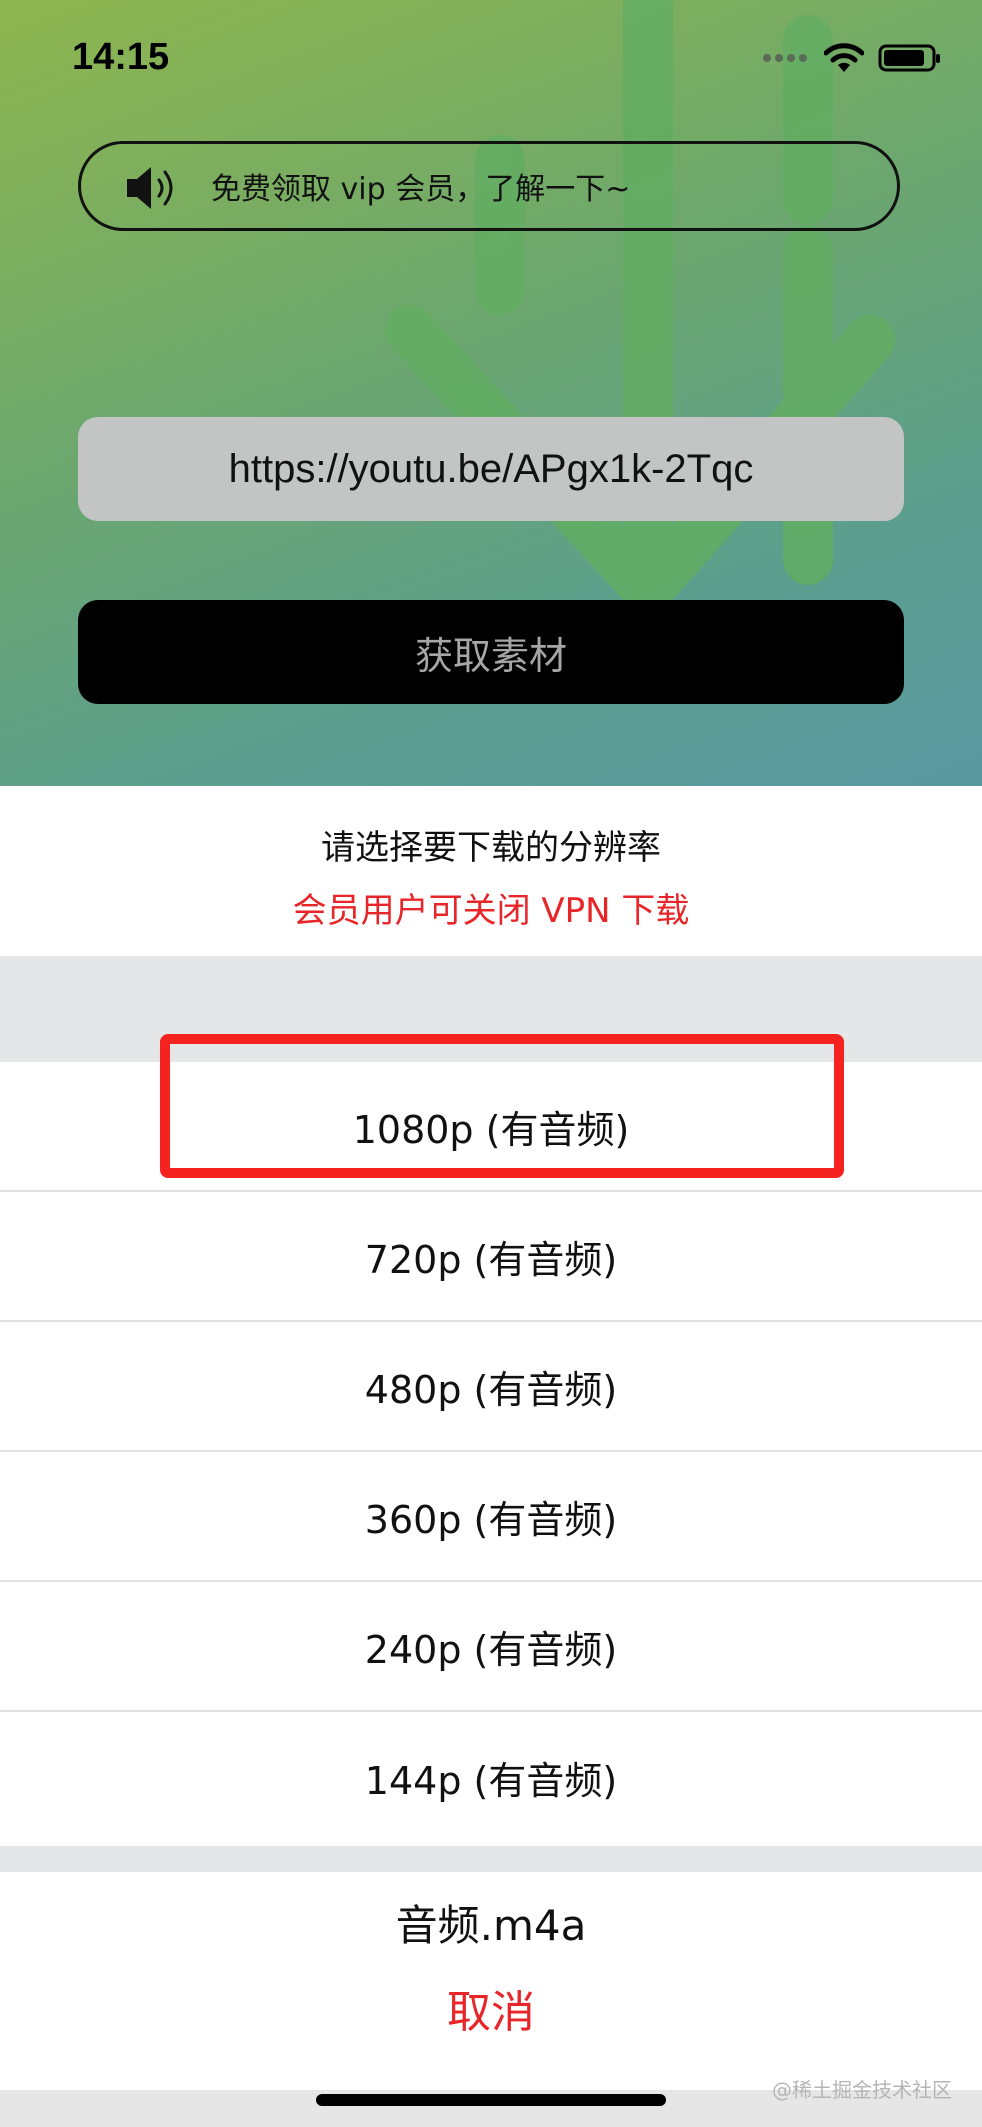 Image resolution: width=982 pixels, height=2127 pixels. What do you see at coordinates (491, 1922) in the screenshot?
I see `audio-m4a-option: 音频.m4a` at bounding box center [491, 1922].